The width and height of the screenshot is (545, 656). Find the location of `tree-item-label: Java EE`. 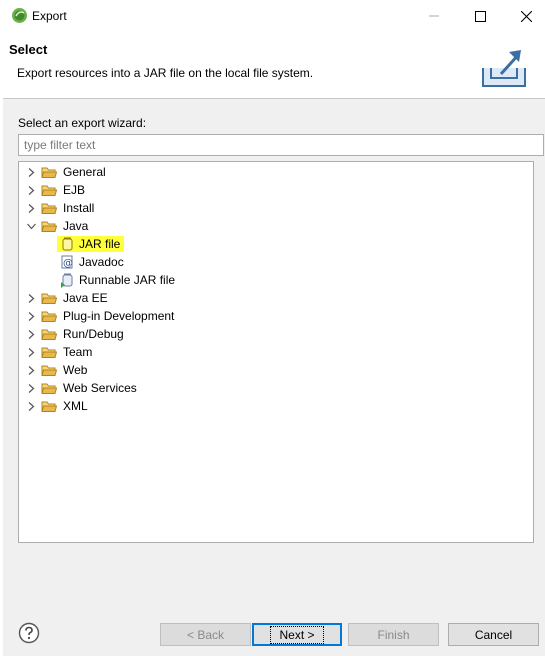

tree-item-label: Java EE is located at coordinates (85, 298).